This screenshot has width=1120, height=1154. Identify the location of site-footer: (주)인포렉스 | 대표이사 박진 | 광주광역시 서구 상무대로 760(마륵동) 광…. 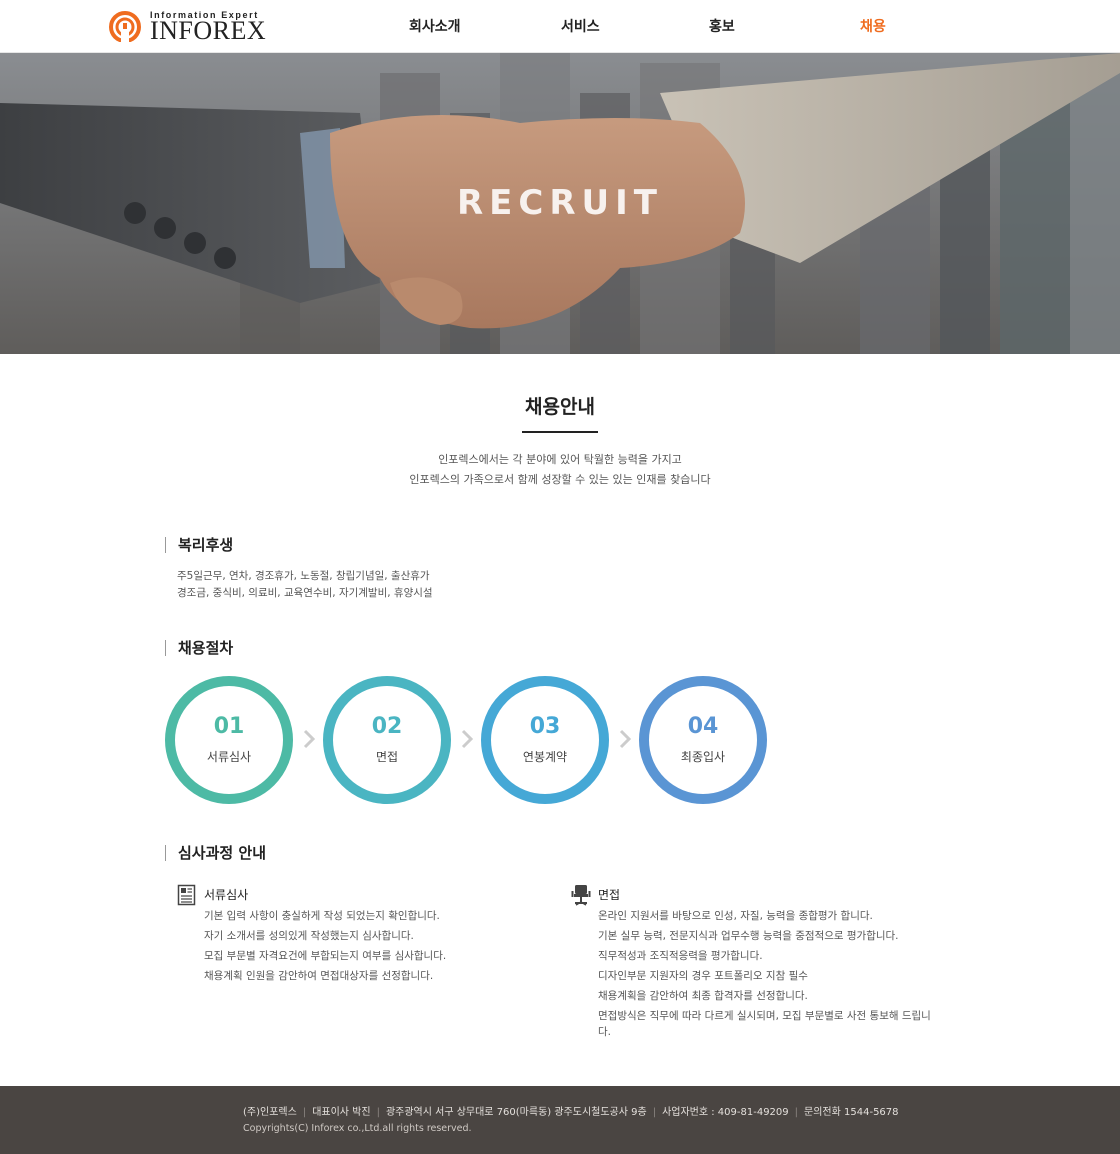
(560, 1120).